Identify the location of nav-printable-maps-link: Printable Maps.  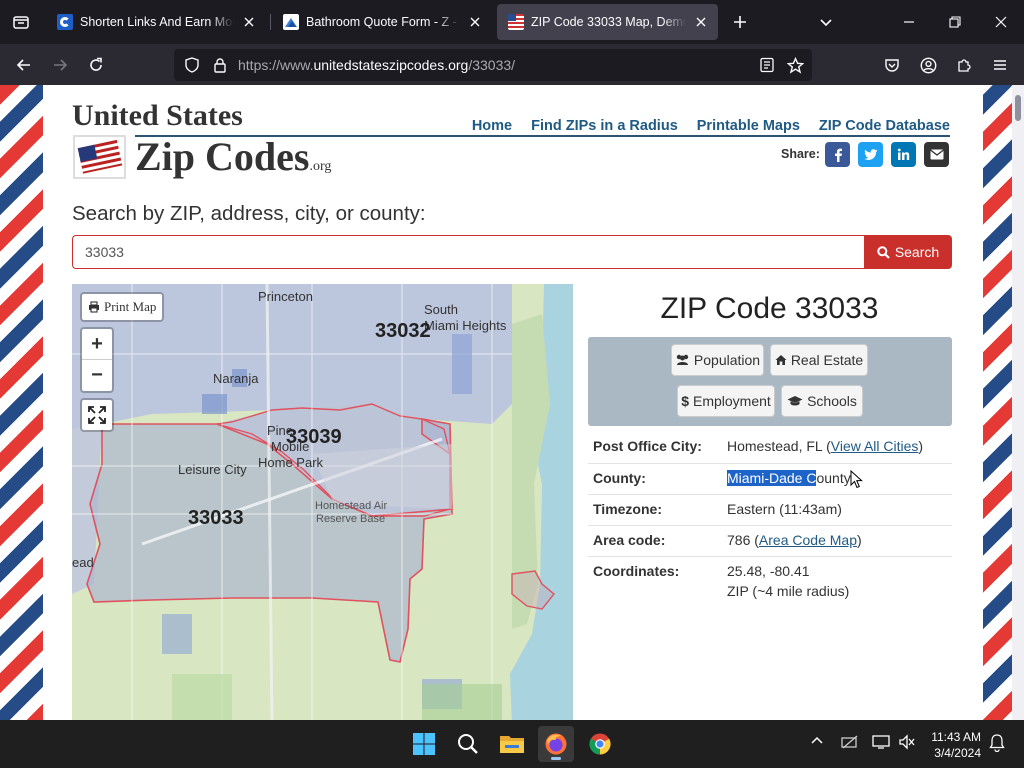
(748, 126).